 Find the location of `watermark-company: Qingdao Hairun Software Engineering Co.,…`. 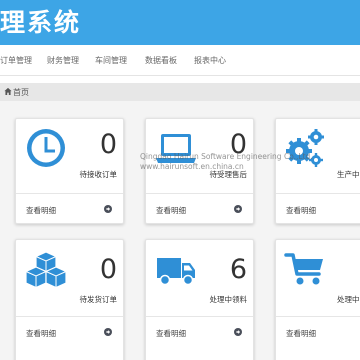

watermark-company: Qingdao Hairun Software Engineering Co.,… is located at coordinates (226, 156).